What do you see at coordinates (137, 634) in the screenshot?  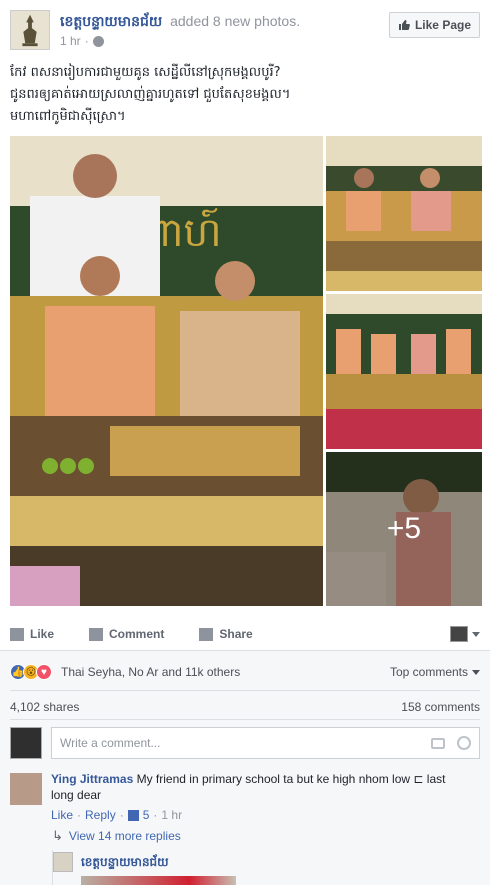 I see `comment-label: Comment` at bounding box center [137, 634].